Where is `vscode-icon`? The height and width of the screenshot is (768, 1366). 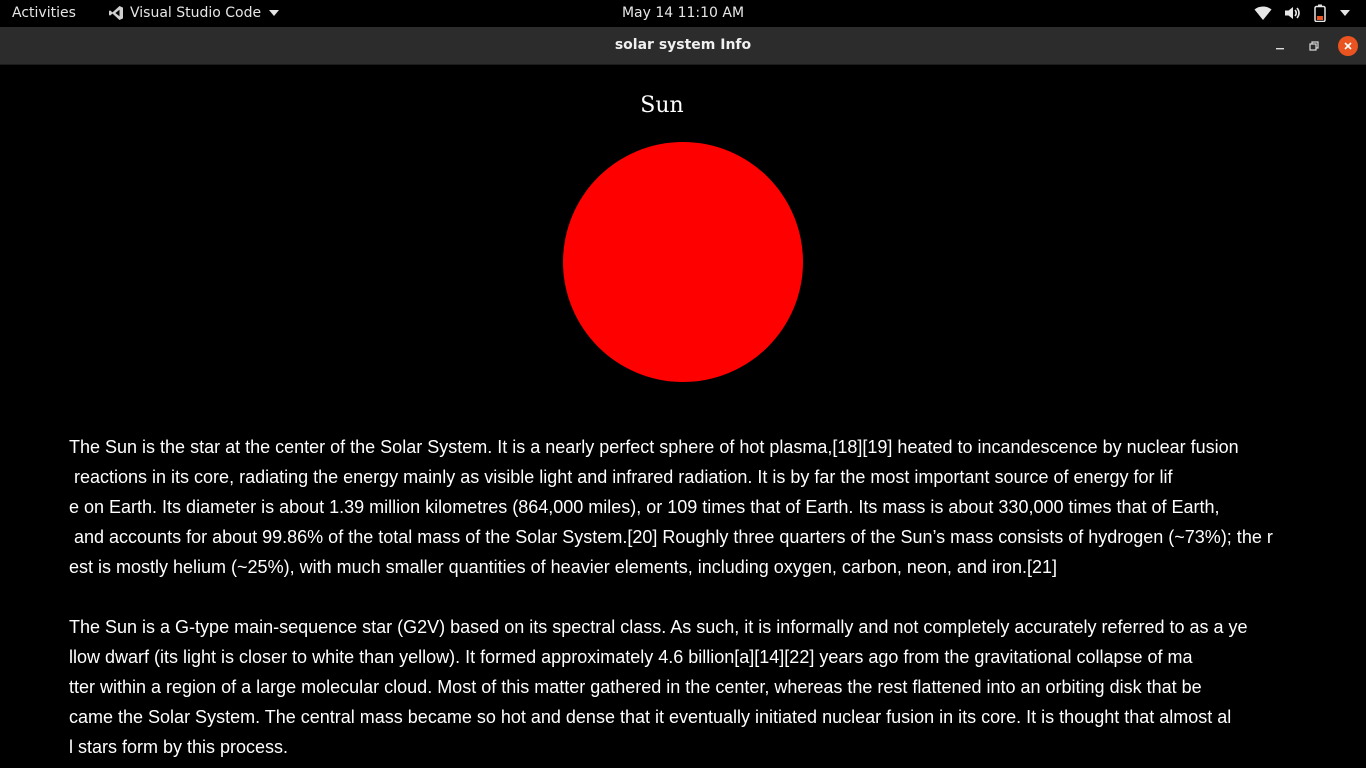
vscode-icon is located at coordinates (116, 13).